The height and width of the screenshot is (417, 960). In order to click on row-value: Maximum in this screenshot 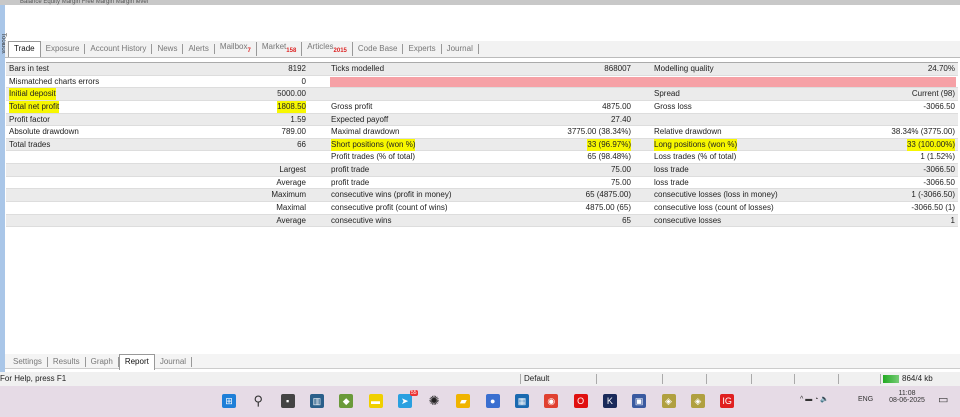, I will do `click(288, 195)`.